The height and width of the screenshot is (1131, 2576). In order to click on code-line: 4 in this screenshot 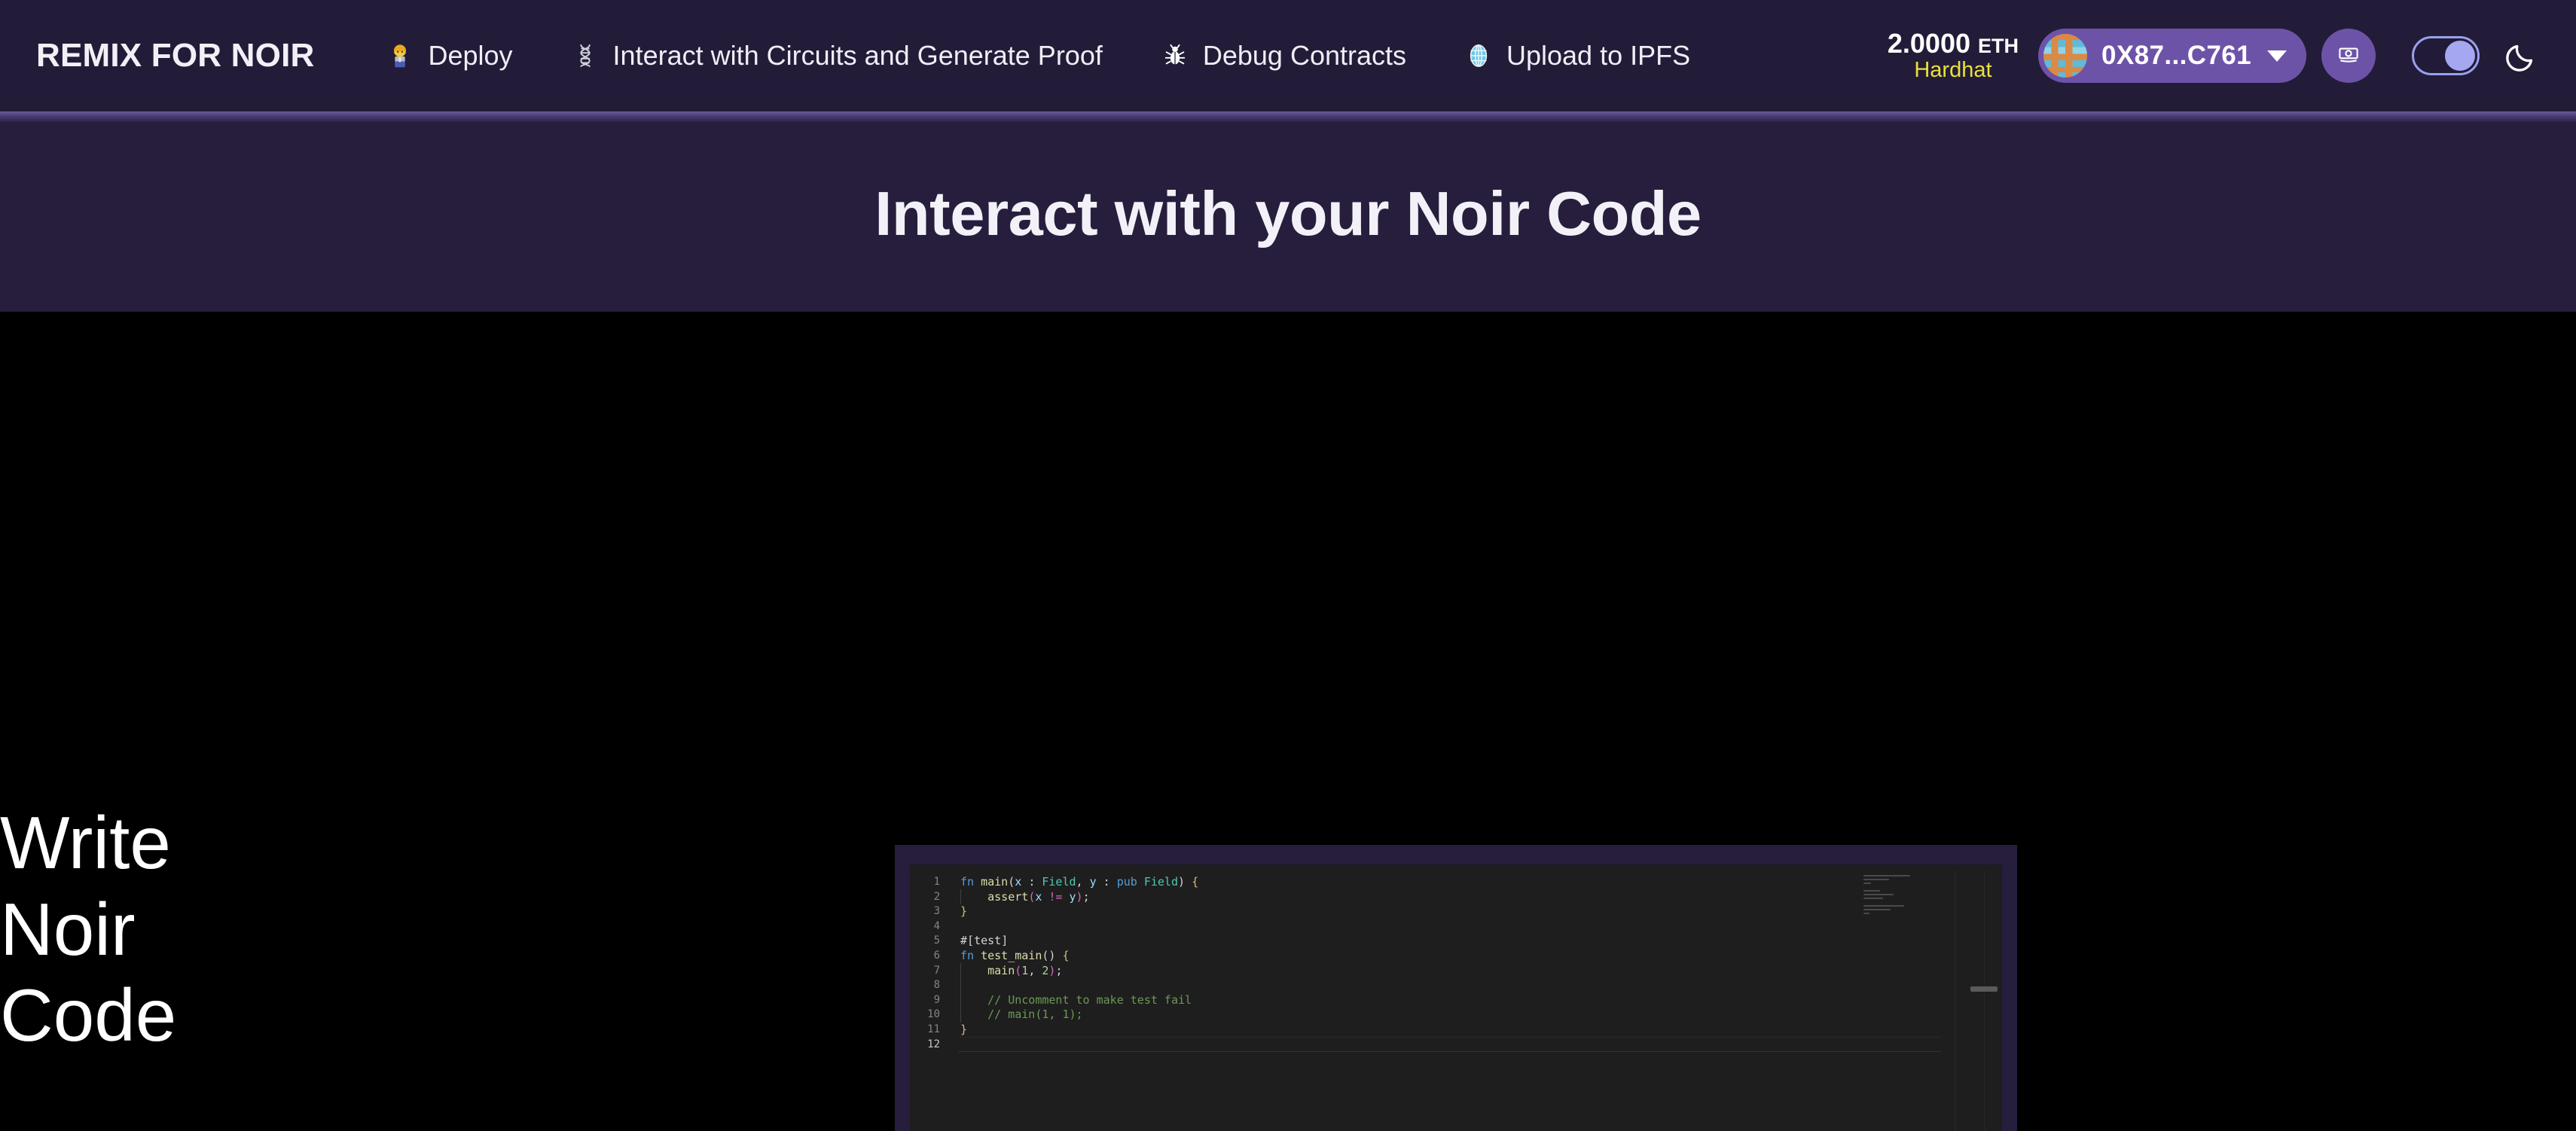, I will do `click(1456, 926)`.